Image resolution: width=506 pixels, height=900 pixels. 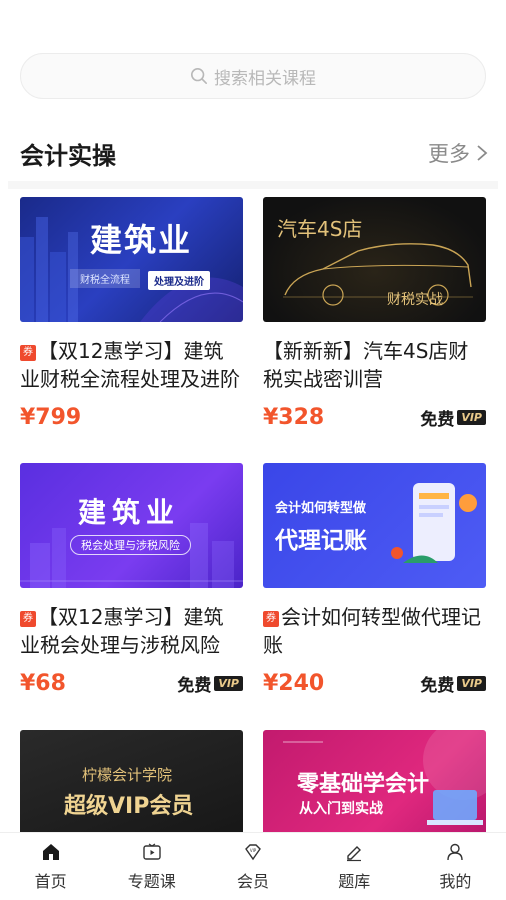 What do you see at coordinates (105, 278) in the screenshot?
I see `thumb-tag: 财税全流程` at bounding box center [105, 278].